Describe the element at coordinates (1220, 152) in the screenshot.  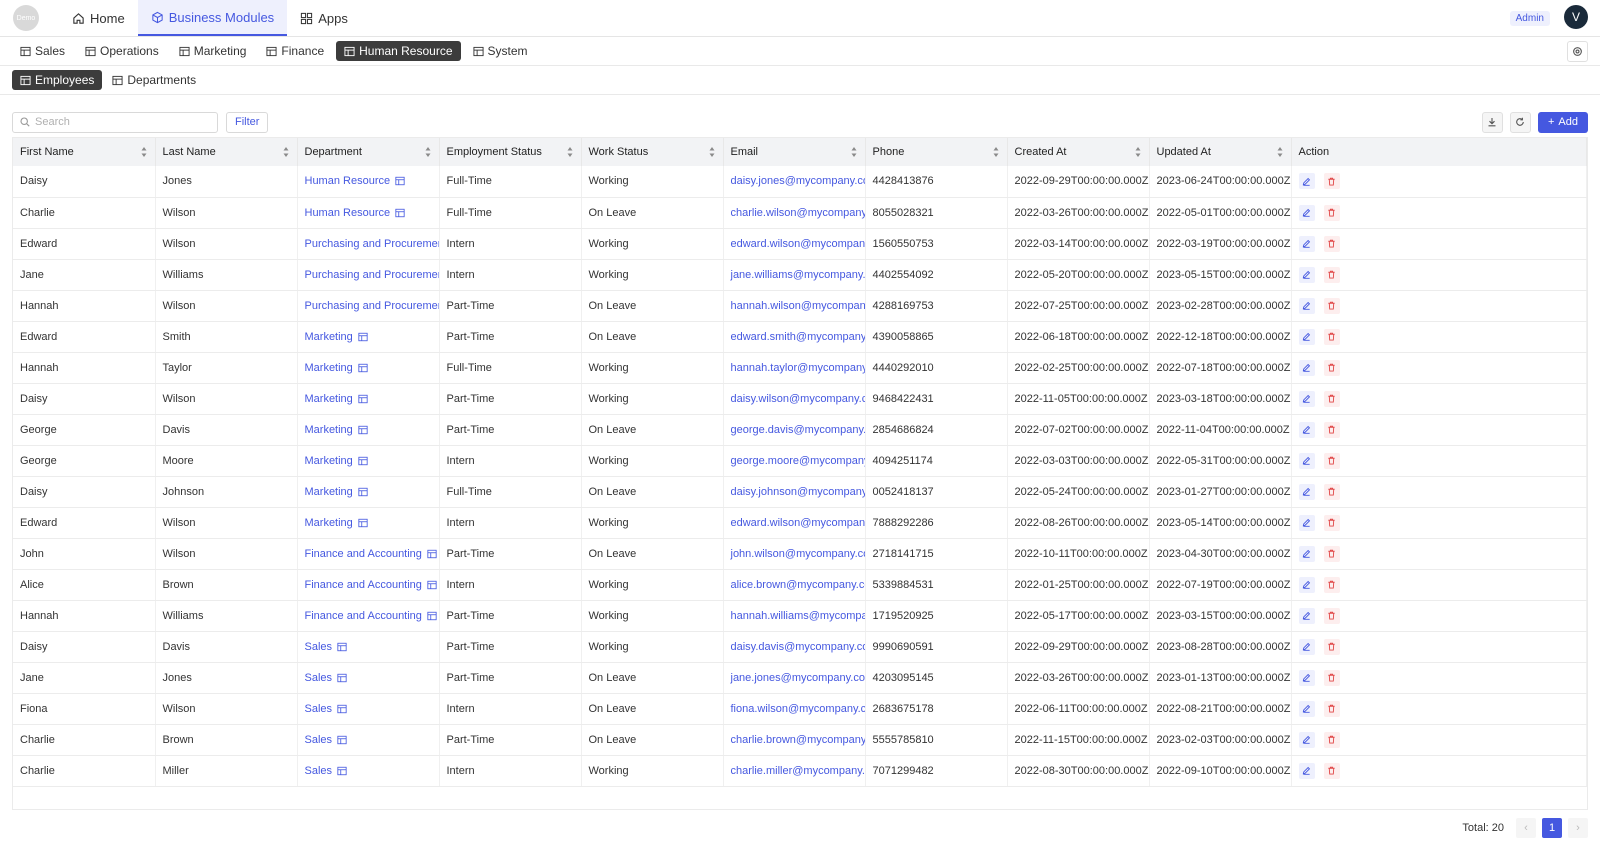
I see `column-header-updated-at: Updated At` at that location.